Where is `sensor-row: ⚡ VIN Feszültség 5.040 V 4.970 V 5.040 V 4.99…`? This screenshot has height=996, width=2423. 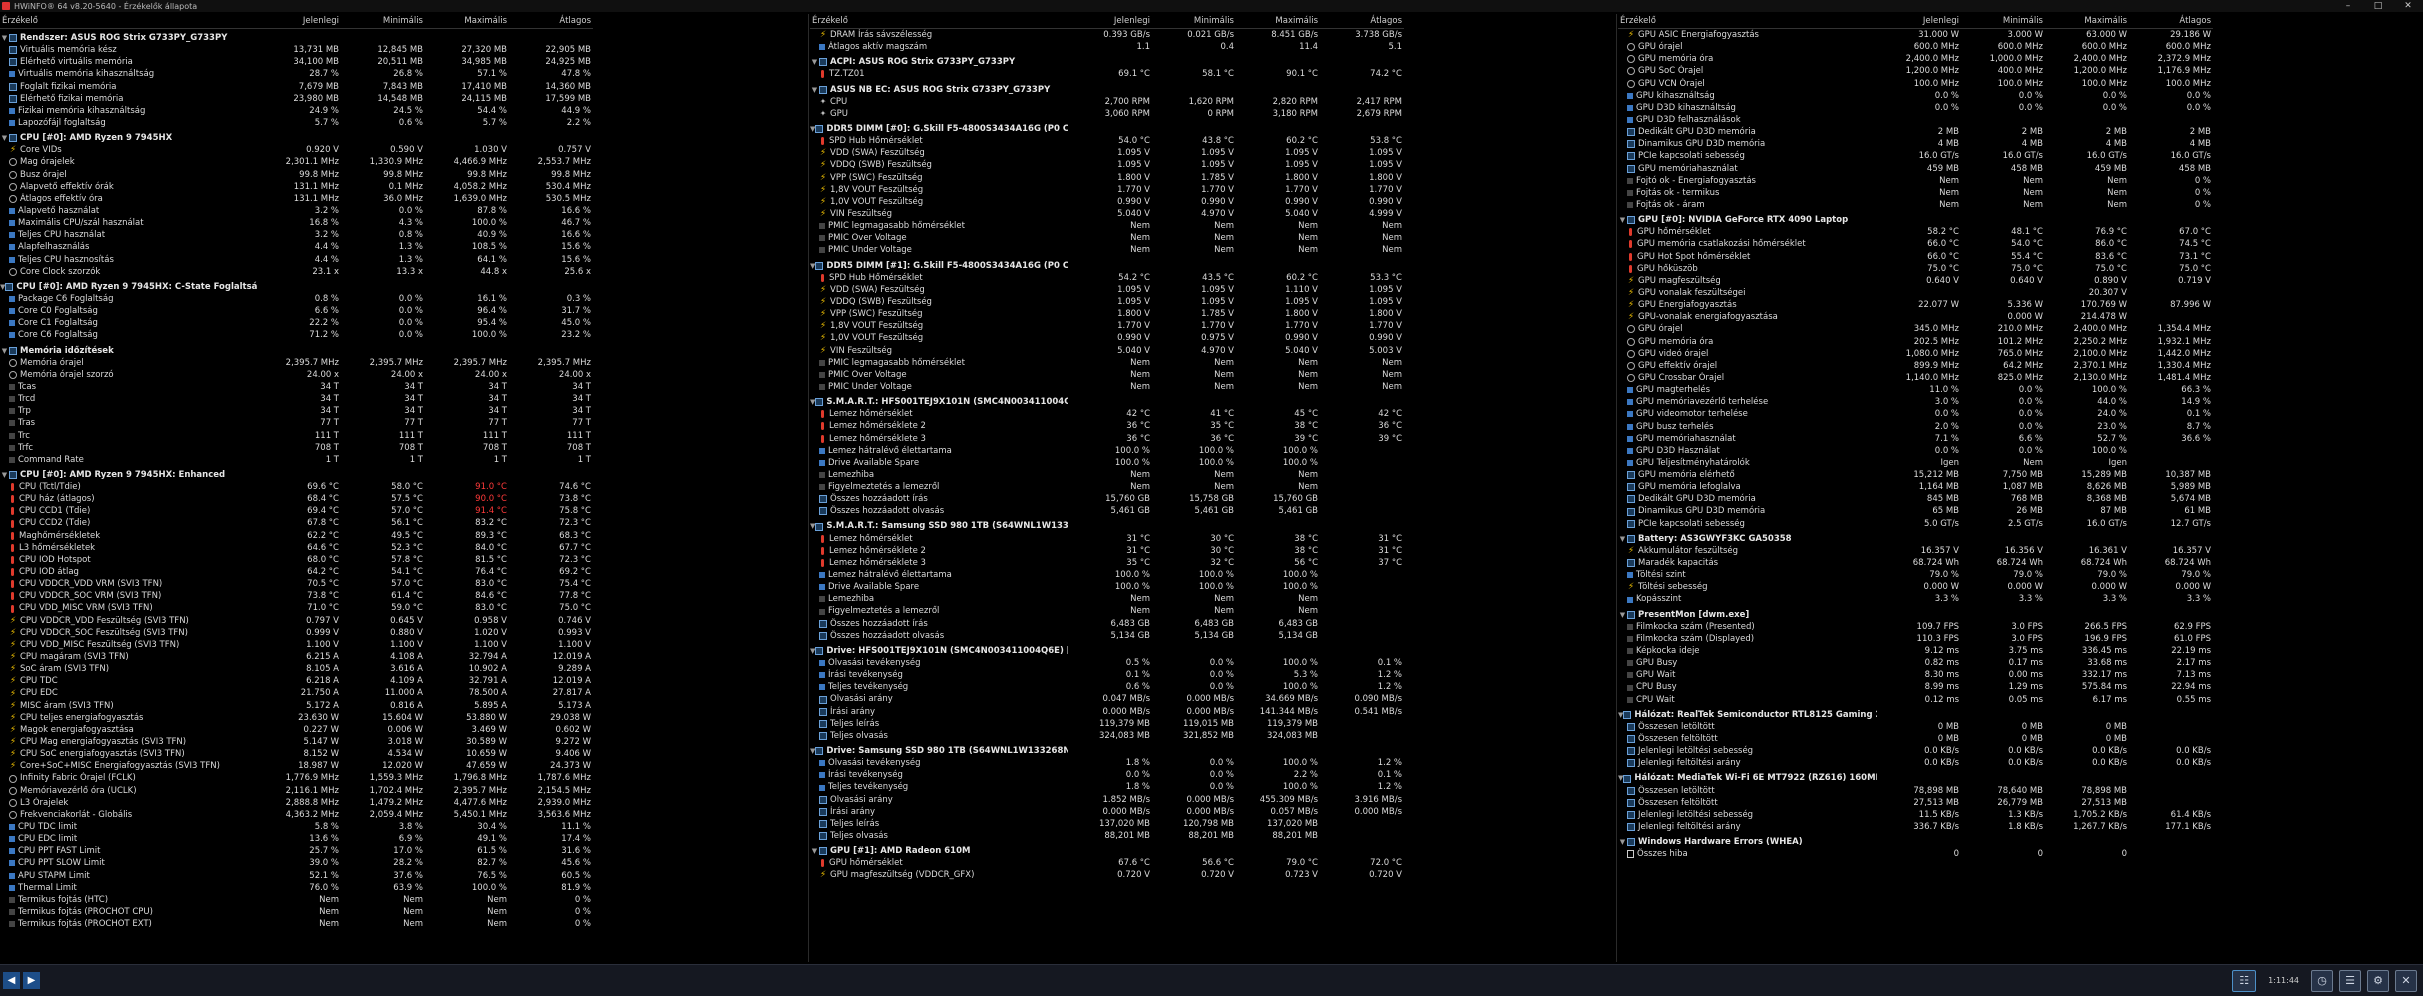 sensor-row: ⚡ VIN Feszültség 5.040 V 4.970 V 5.040 V 4.99… is located at coordinates (1107, 214).